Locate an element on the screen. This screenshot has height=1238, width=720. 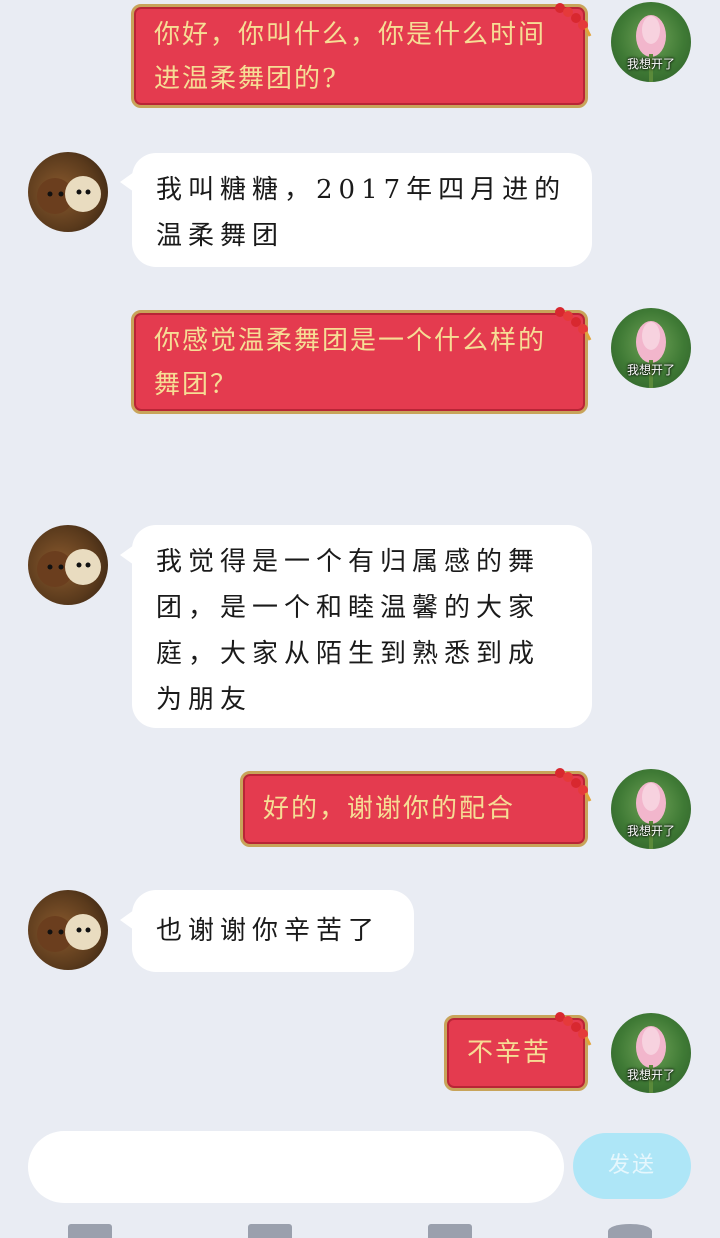
self-message-bubble: 你感觉温柔舞团是一个什么样的舞团？ is located at coordinates (359, 362).